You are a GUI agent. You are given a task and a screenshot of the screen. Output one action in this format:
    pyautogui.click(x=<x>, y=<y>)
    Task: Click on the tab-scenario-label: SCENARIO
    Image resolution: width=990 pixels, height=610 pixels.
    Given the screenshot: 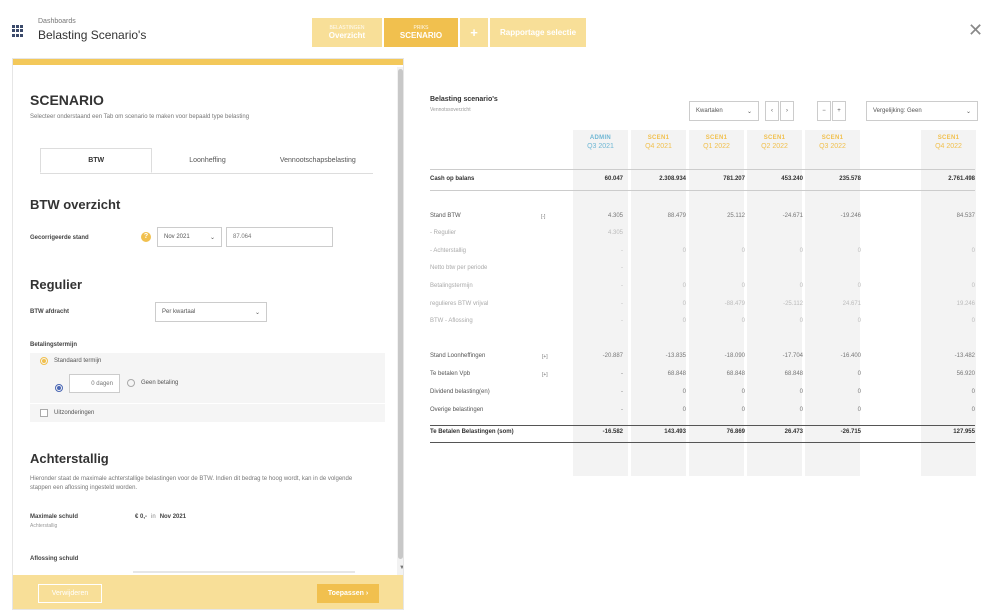 What is the action you would take?
    pyautogui.click(x=421, y=35)
    